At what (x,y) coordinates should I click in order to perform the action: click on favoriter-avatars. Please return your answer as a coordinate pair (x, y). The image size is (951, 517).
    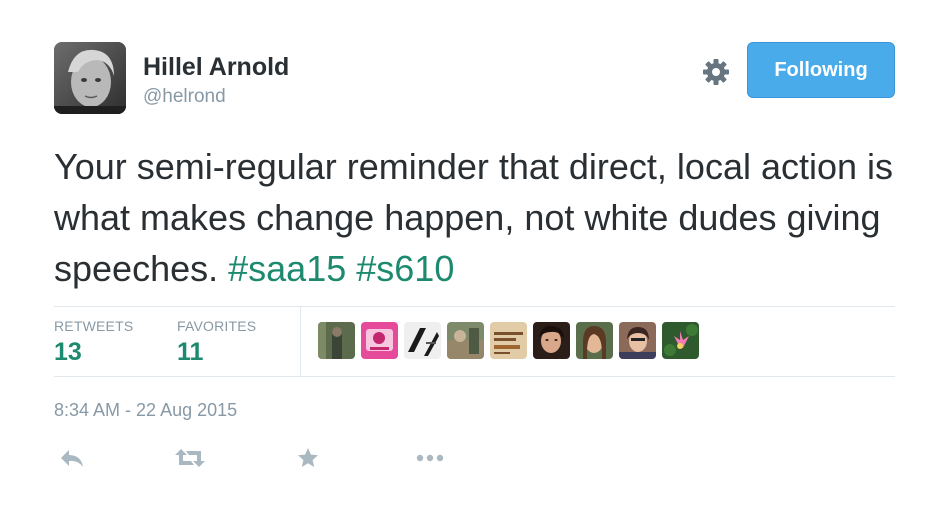
    Looking at the image, I should click on (511, 340).